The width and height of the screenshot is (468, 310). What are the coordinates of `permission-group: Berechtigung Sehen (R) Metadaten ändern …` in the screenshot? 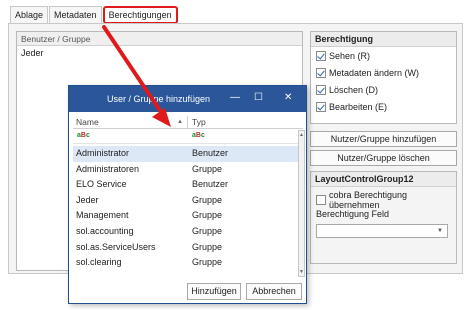 It's located at (383, 77).